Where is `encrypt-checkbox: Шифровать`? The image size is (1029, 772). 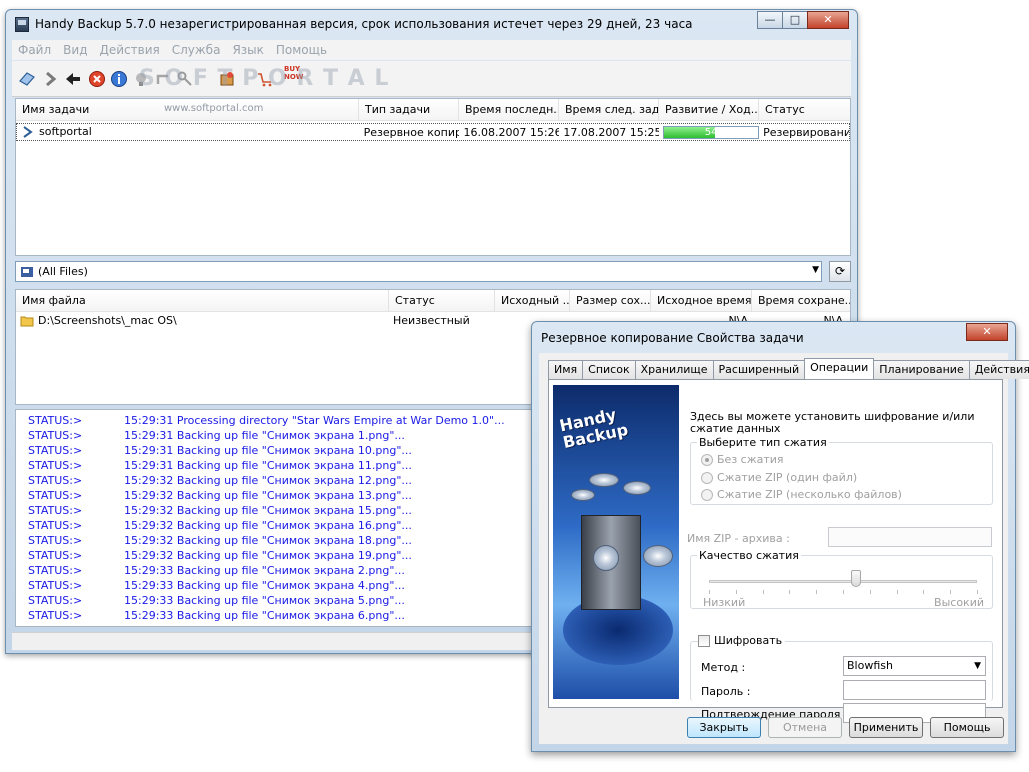
encrypt-checkbox: Шифровать is located at coordinates (742, 640).